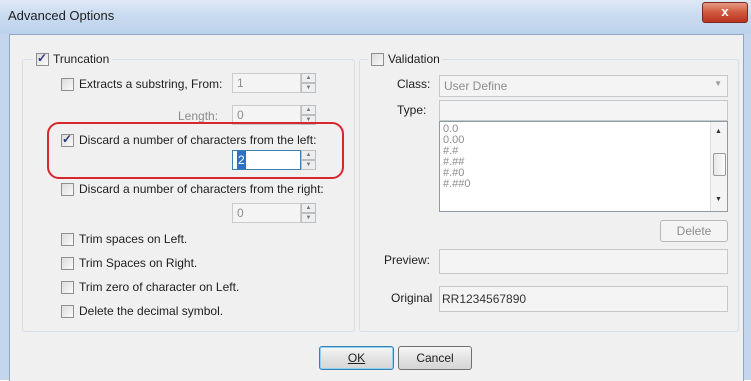 The width and height of the screenshot is (751, 381). I want to click on truncation-check-icon, so click(42, 58).